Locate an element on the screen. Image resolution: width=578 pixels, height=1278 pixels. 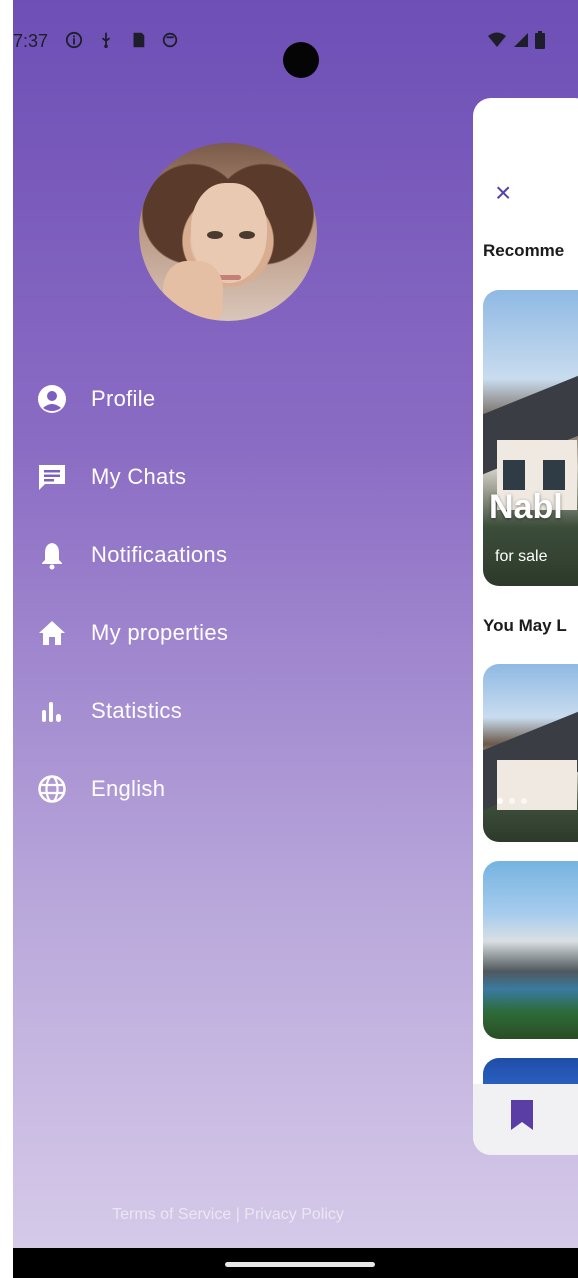
info-icon is located at coordinates (74, 40).